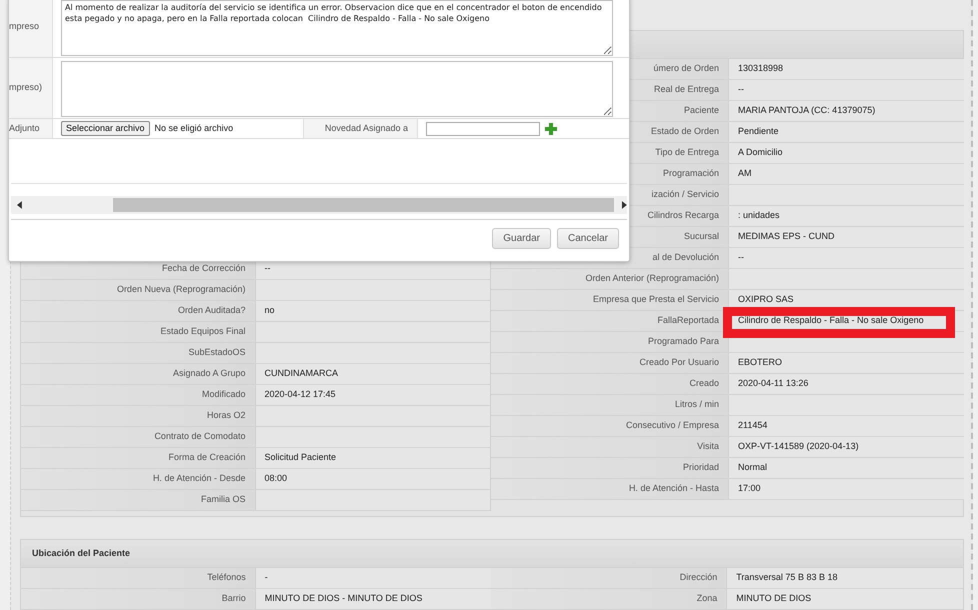 The height and width of the screenshot is (610, 978). I want to click on field-label: Prioridad, so click(700, 467).